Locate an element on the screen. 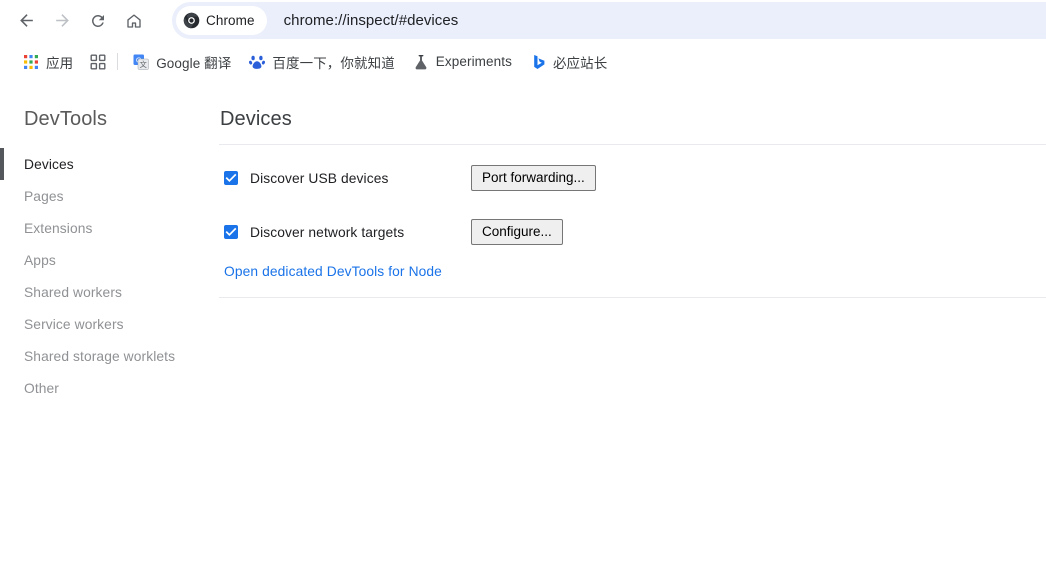  bookmark-google-translate-label: Google 翻译 is located at coordinates (194, 63).